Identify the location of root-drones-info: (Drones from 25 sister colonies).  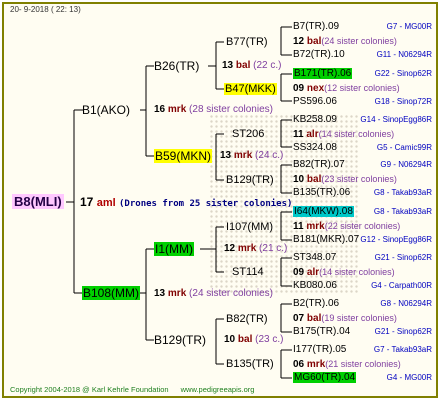
(206, 204).